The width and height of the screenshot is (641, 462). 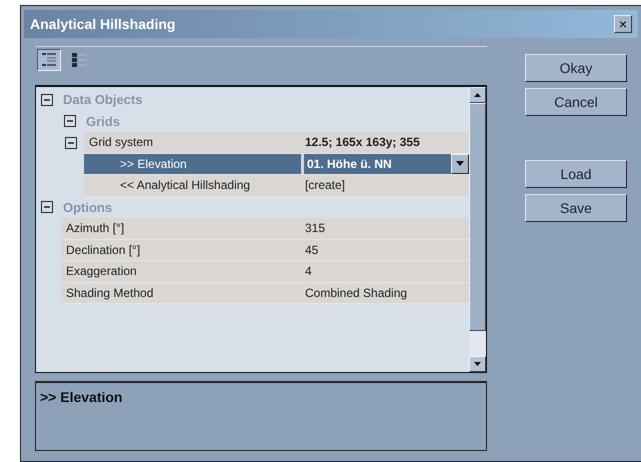 I want to click on property-value: 12.5; 165x 163y; 355, so click(x=362, y=142).